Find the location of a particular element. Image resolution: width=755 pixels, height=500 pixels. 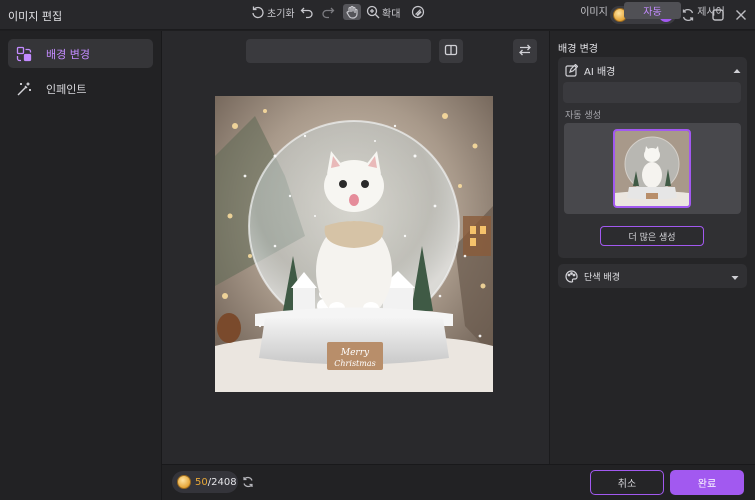

swap-button is located at coordinates (525, 51).